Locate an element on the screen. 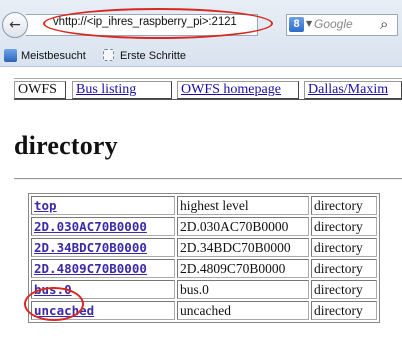  nav-owfs-homepage: OWFS homepage is located at coordinates (238, 90).